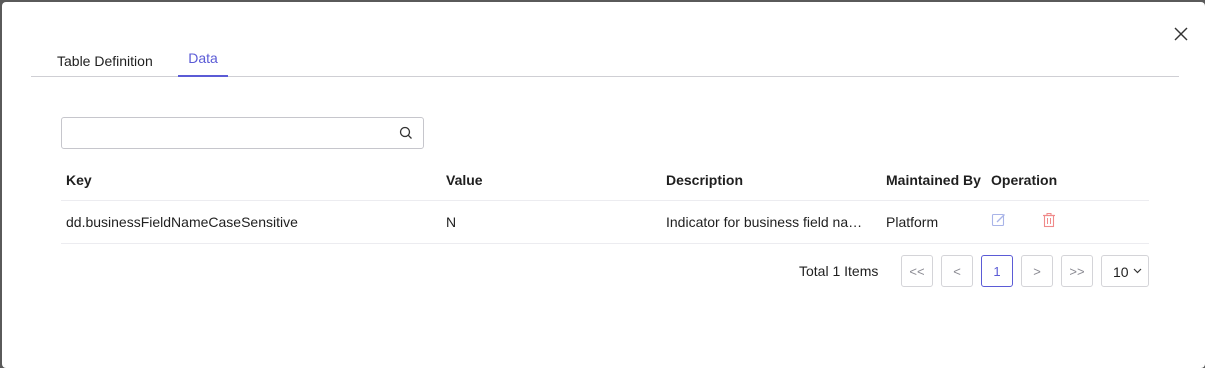 This screenshot has height=368, width=1205. I want to click on column-header-maintained-by: Maintained By, so click(933, 180).